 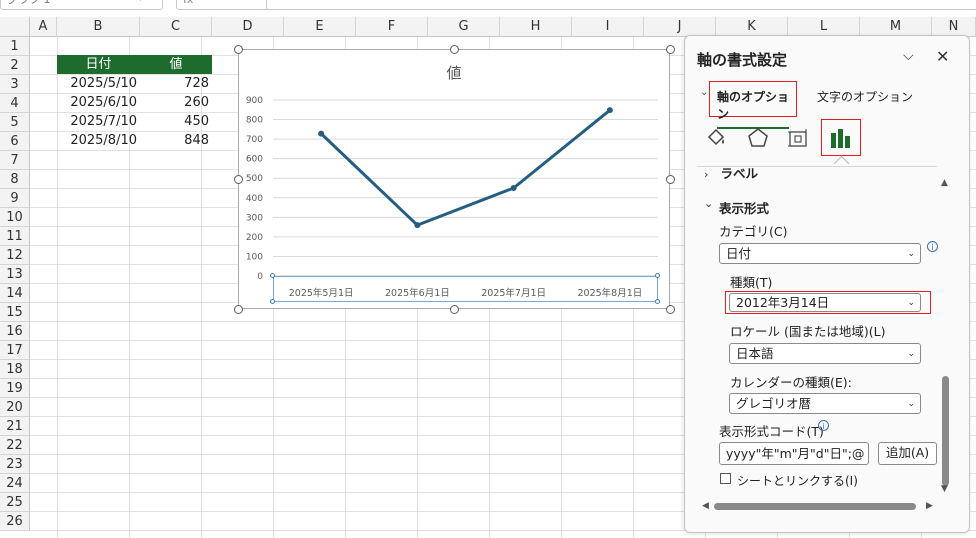 What do you see at coordinates (223, 5) in the screenshot?
I see `fx-button: fx` at bounding box center [223, 5].